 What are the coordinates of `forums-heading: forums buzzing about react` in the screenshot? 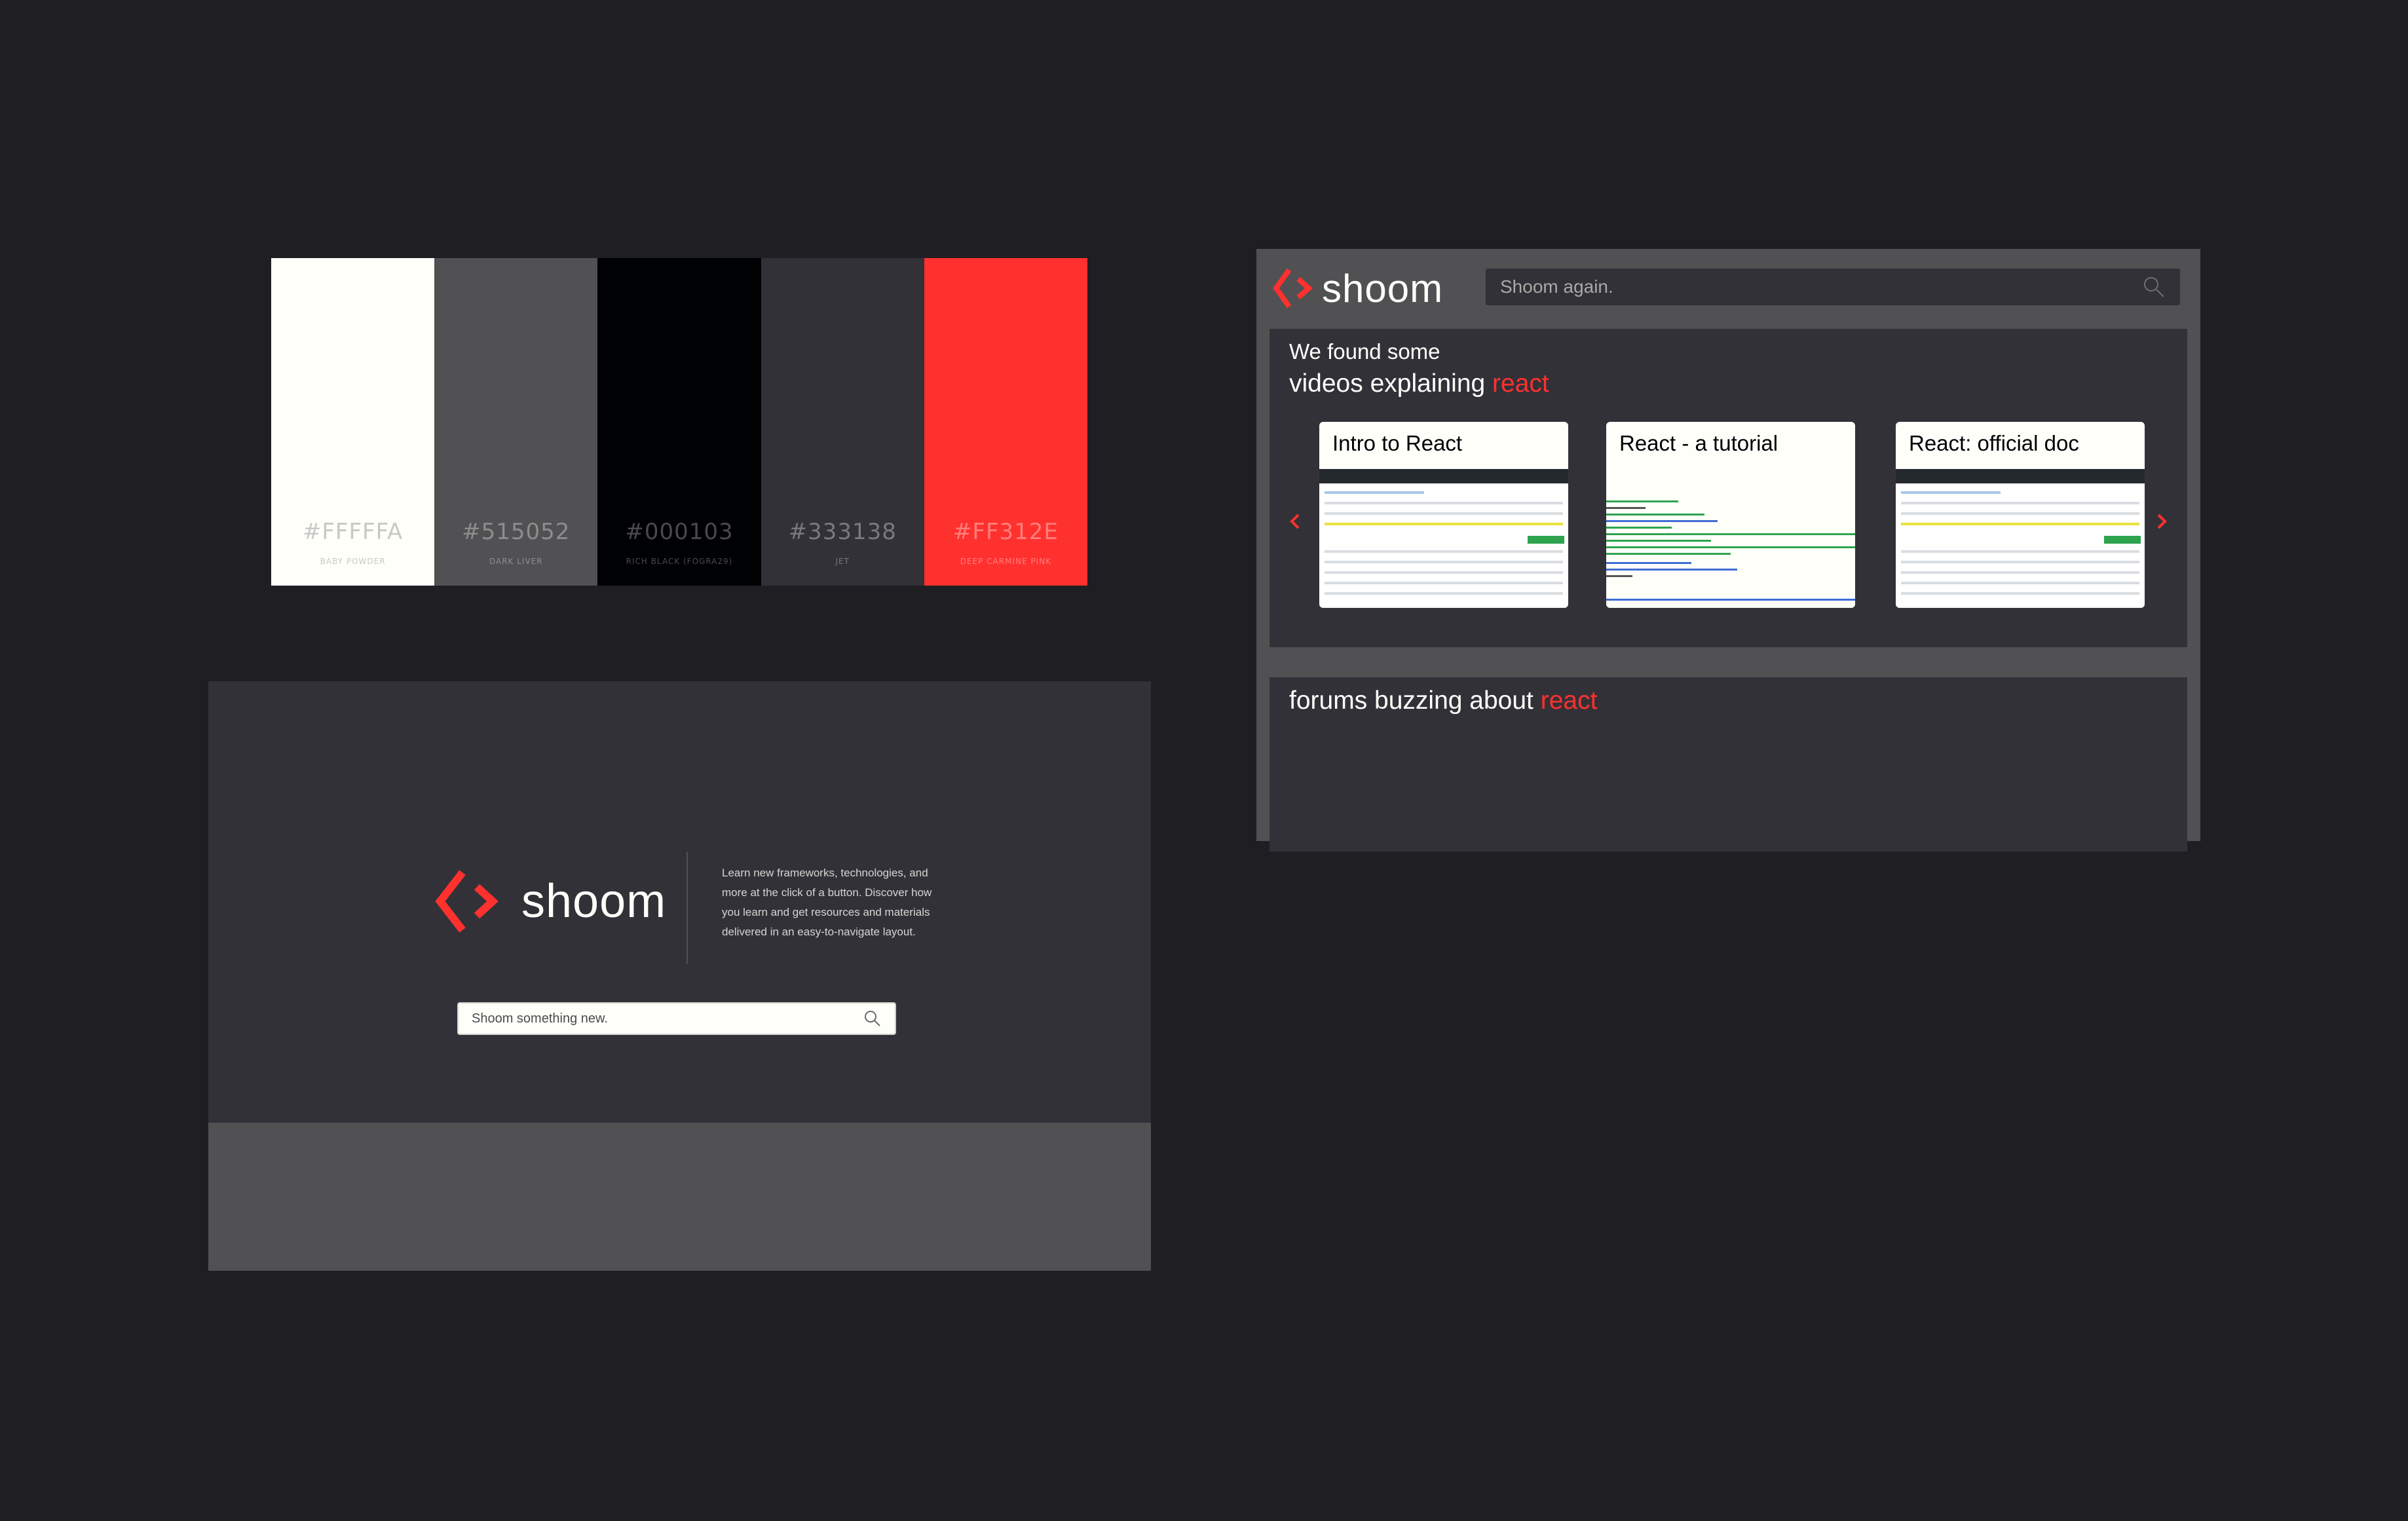 It's located at (1443, 701).